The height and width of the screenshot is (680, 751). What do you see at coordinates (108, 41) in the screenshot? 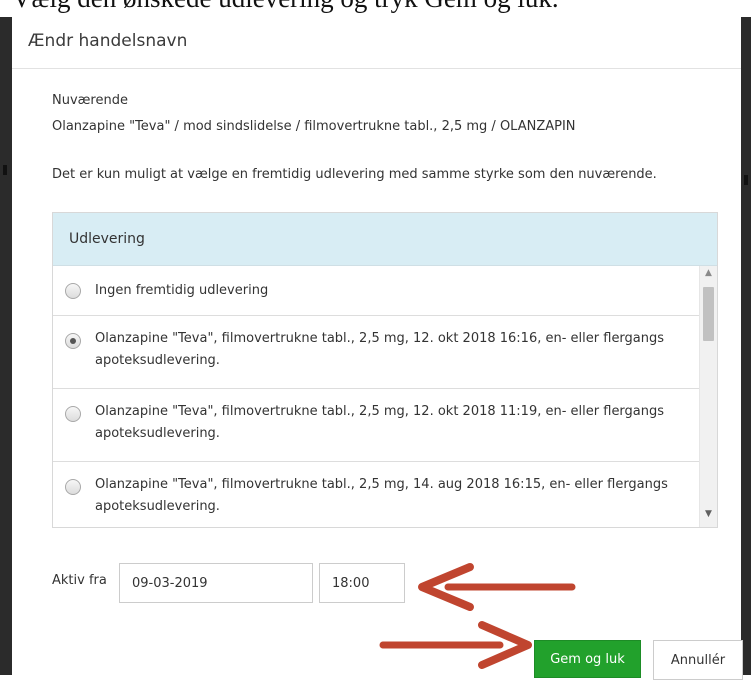
I see `dialog-title: Ændr handelsnavn` at bounding box center [108, 41].